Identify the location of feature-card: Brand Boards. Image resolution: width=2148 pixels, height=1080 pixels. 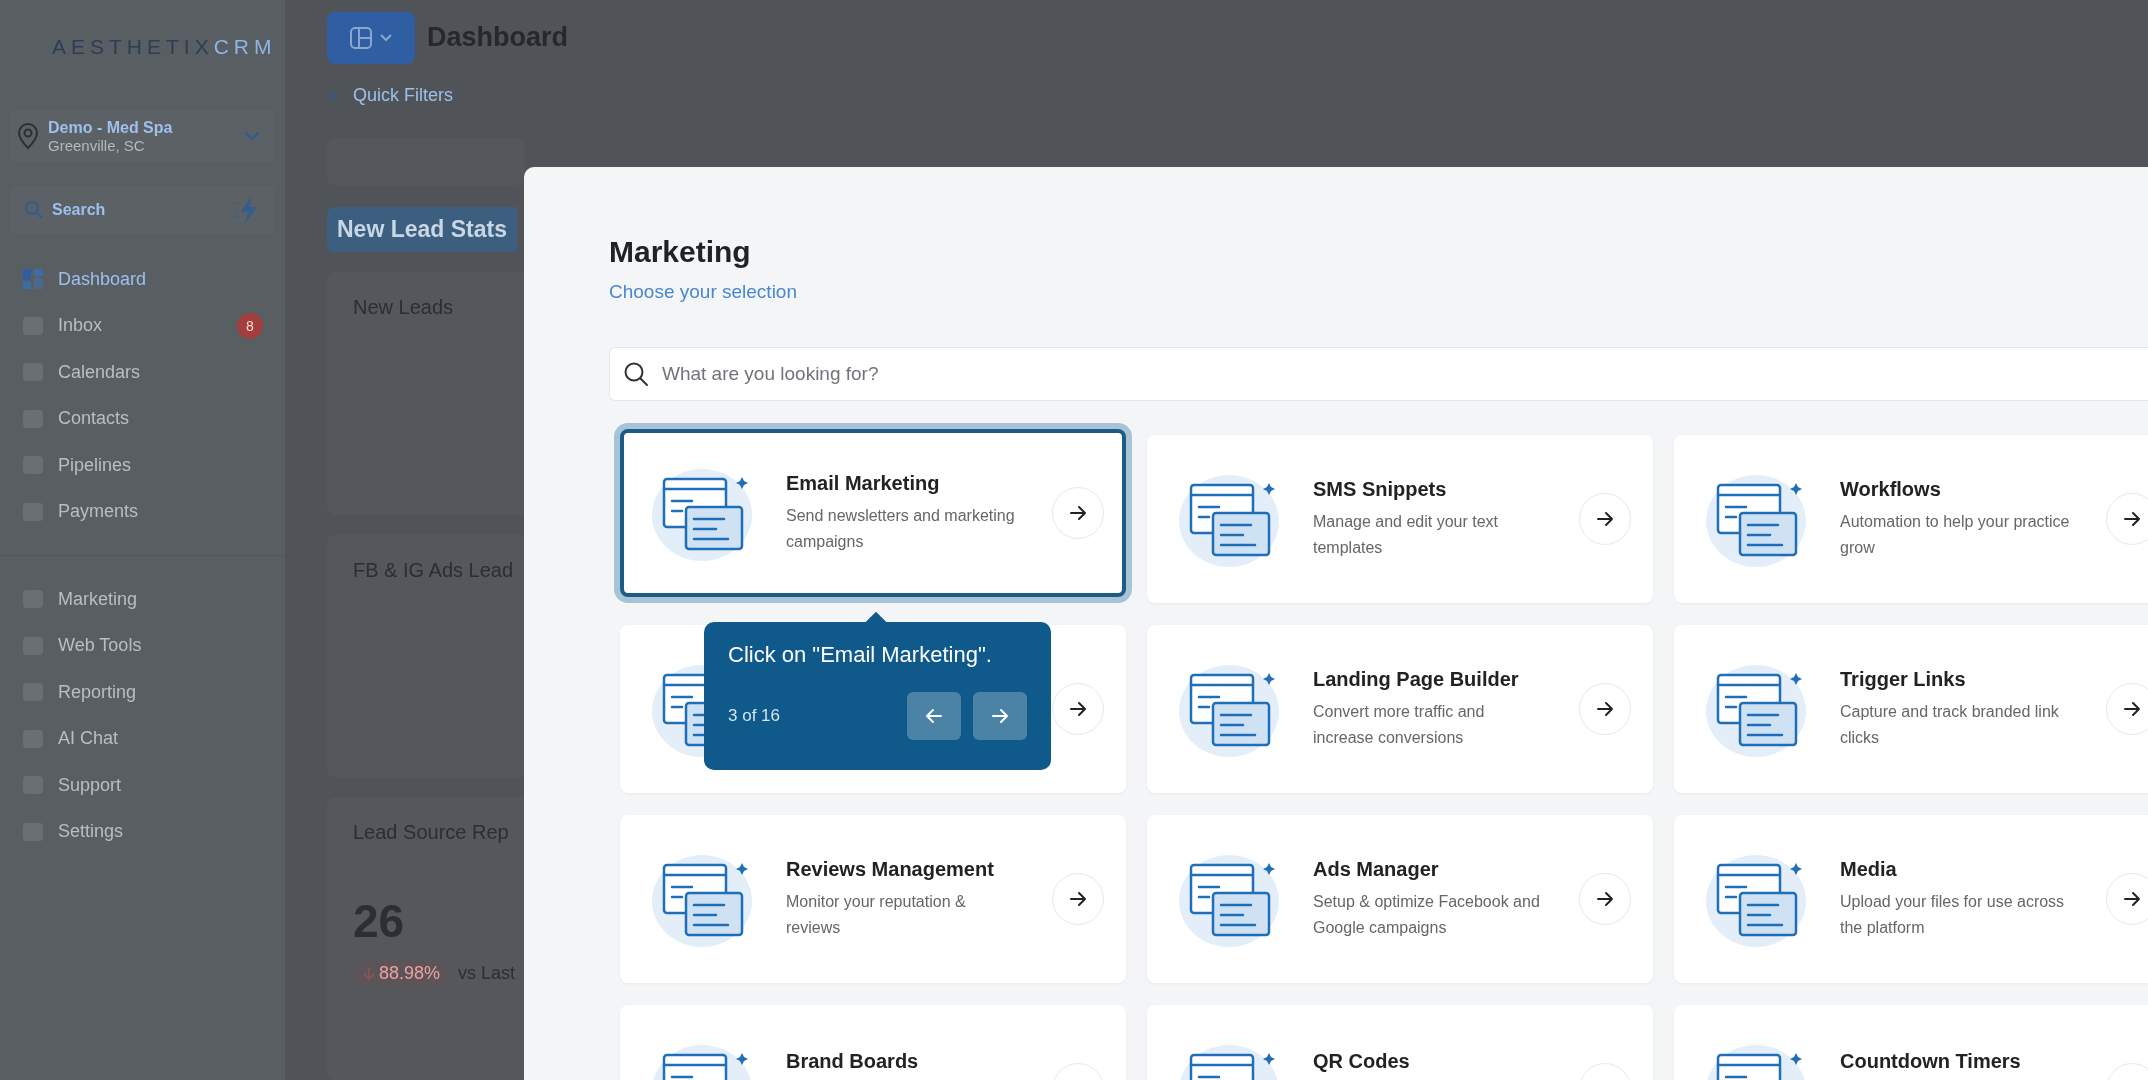
(873, 1042).